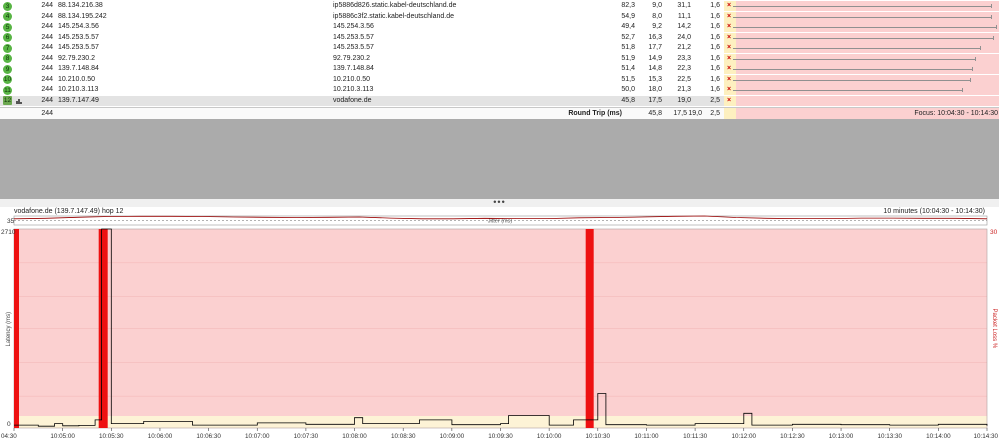 The height and width of the screenshot is (445, 999). What do you see at coordinates (646, 436) in the screenshot?
I see `x-tick-label: 10:11:00` at bounding box center [646, 436].